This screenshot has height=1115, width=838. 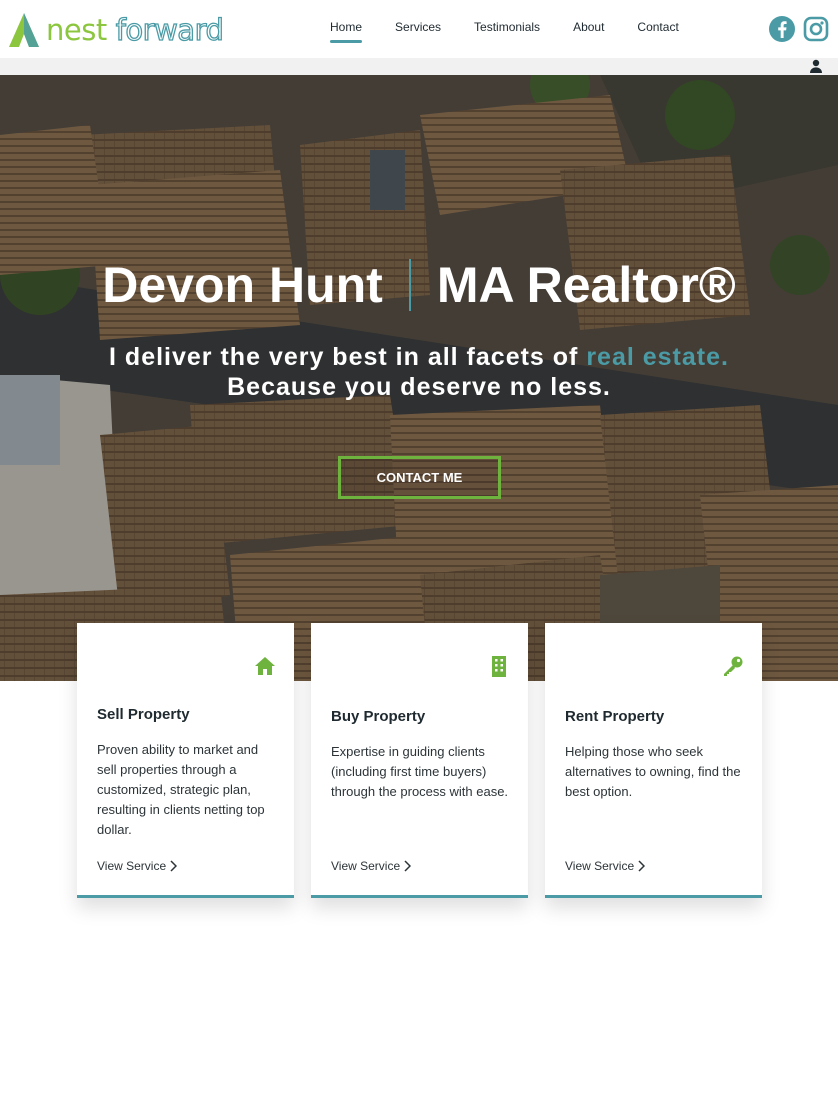 What do you see at coordinates (346, 31) in the screenshot?
I see `nav-home: Home` at bounding box center [346, 31].